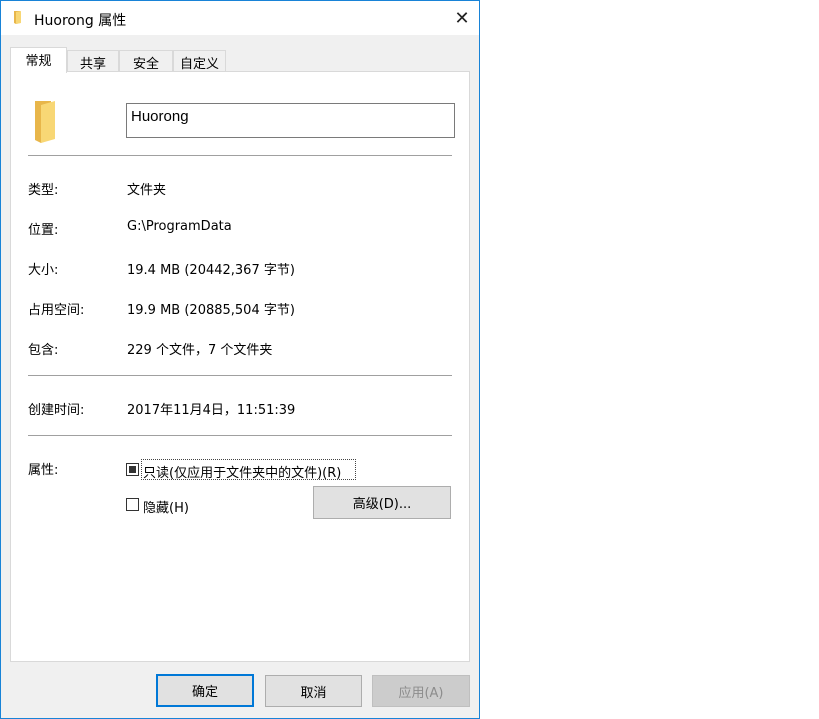 The image size is (819, 719). I want to click on created-value: 2017年11月4日，11:51:39, so click(211, 410).